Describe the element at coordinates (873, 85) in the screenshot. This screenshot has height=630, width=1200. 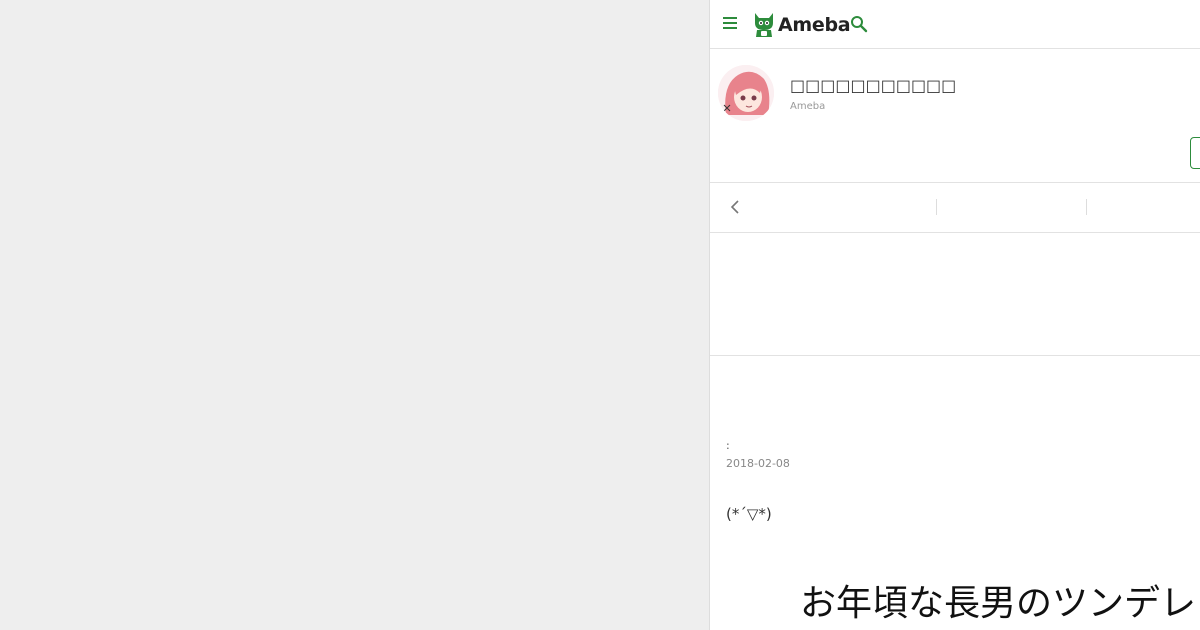
I see `blog-title: □□□□□□□□□□□` at that location.